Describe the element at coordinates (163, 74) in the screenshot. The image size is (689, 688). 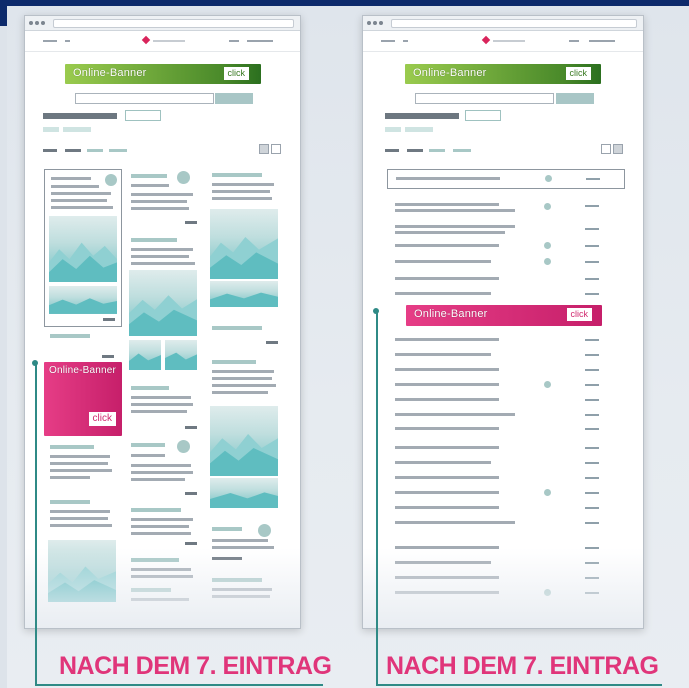
I see `top-online-banner: Online-Banner click` at that location.